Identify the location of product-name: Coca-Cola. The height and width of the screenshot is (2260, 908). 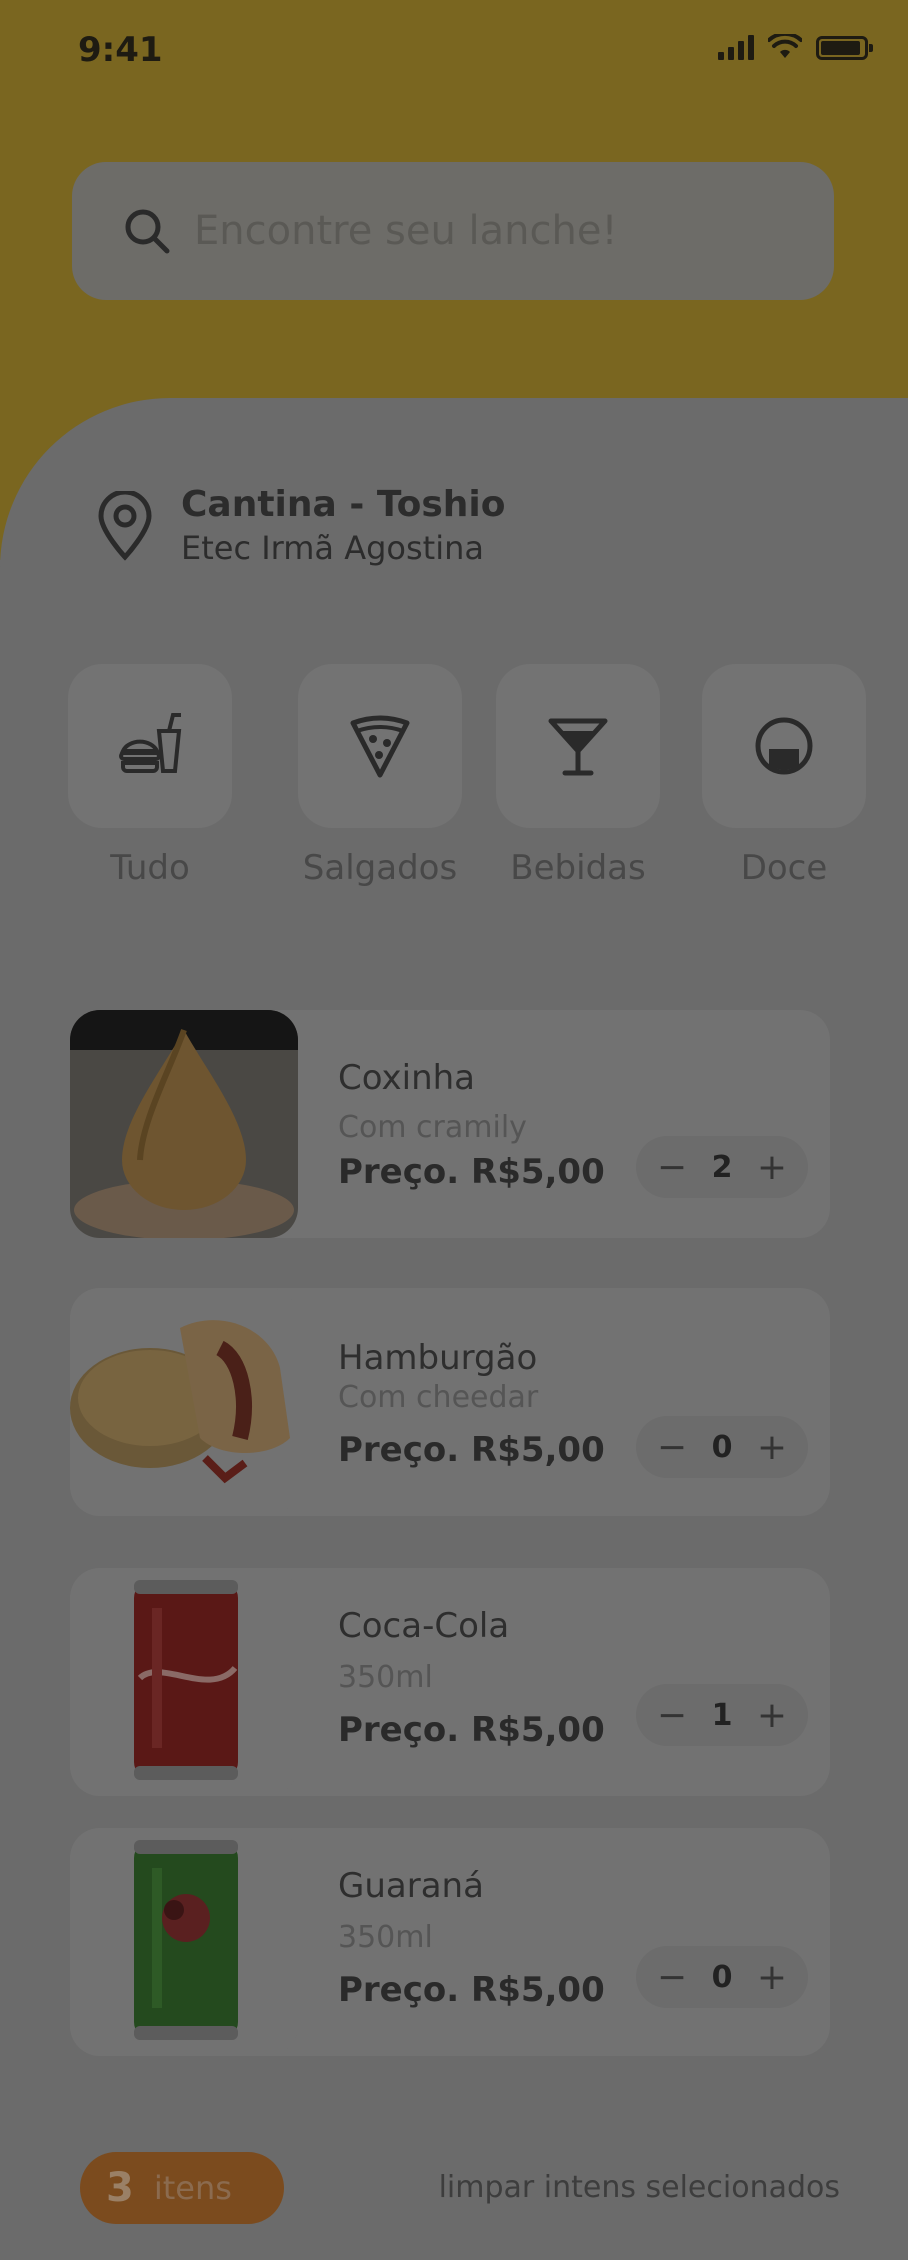
(424, 1626).